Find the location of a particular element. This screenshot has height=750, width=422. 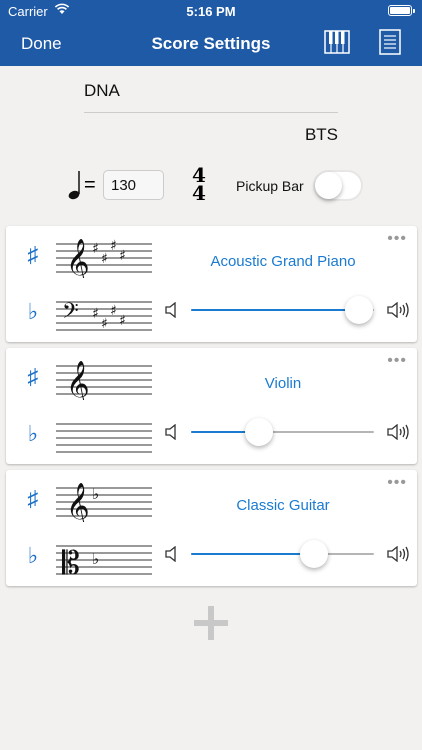

piano-keys-icon is located at coordinates (337, 42).